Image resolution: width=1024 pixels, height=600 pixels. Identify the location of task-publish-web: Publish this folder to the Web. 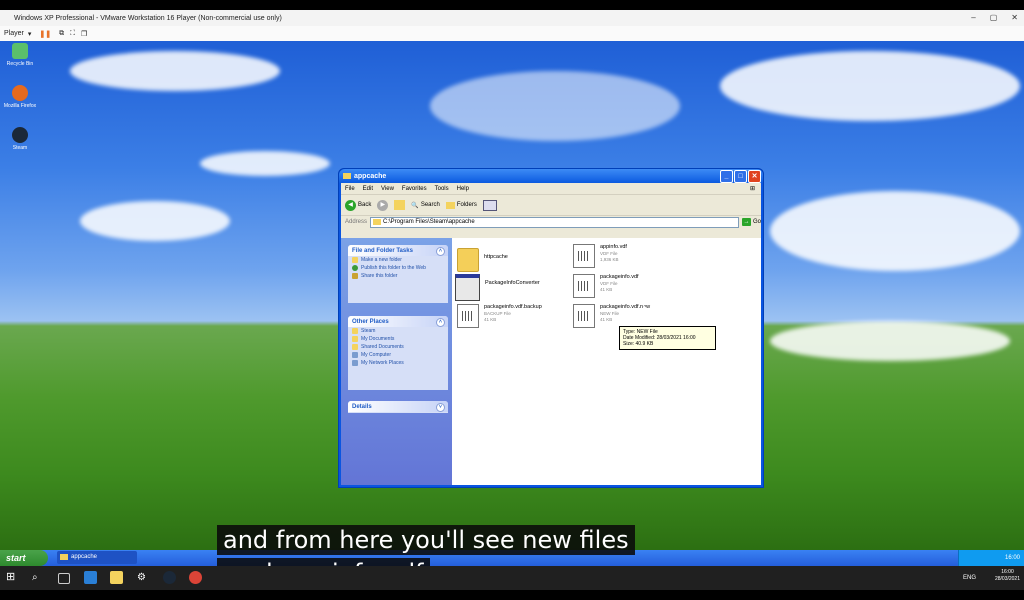
(398, 268).